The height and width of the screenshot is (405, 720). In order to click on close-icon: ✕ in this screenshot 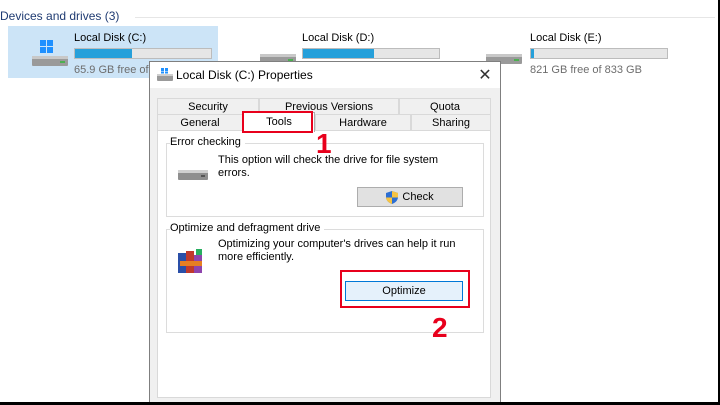, I will do `click(485, 75)`.